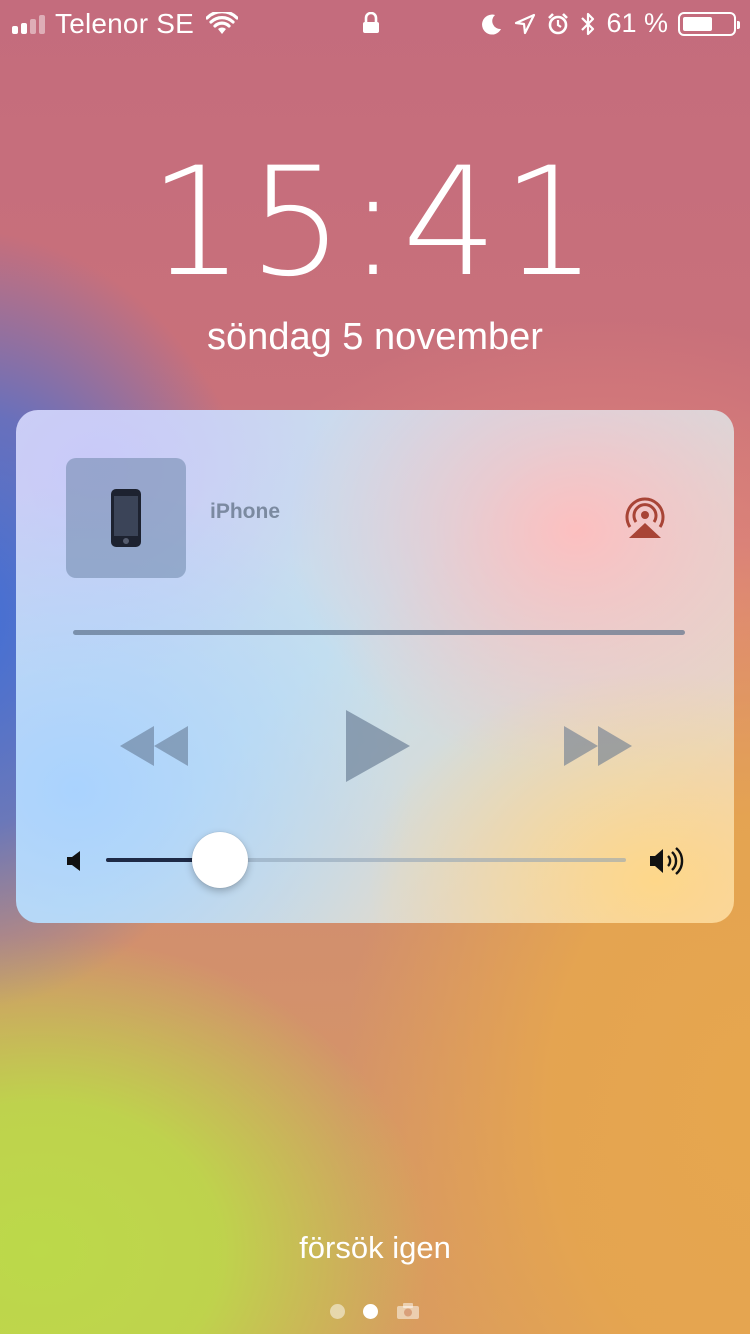 This screenshot has height=1334, width=750. I want to click on carrier-name: Telenor SE, so click(124, 23).